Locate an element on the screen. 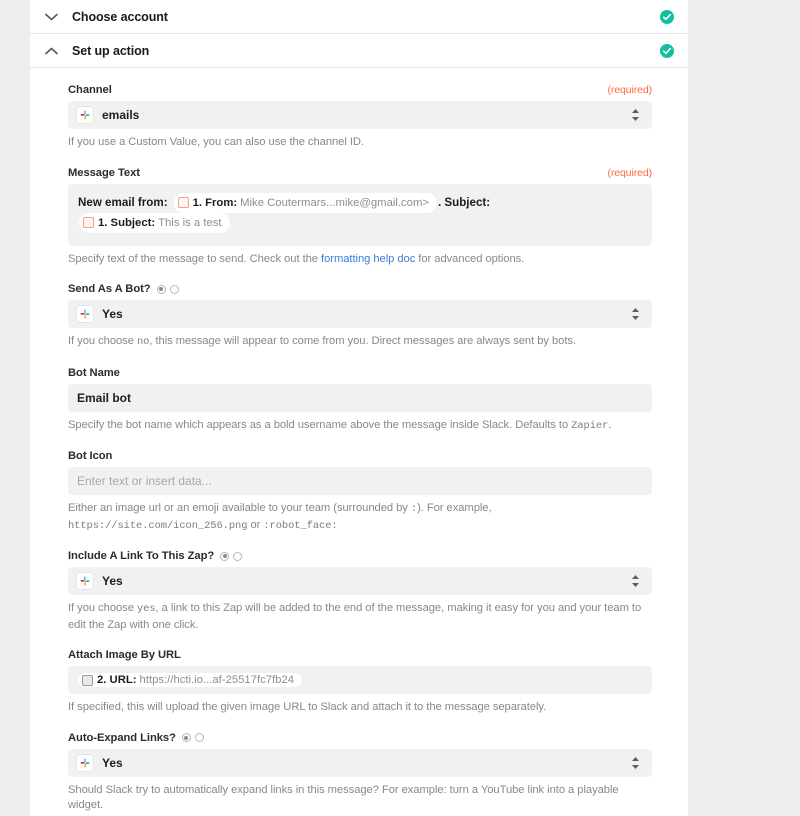 The height and width of the screenshot is (816, 800). help-text-c: or is located at coordinates (255, 524).